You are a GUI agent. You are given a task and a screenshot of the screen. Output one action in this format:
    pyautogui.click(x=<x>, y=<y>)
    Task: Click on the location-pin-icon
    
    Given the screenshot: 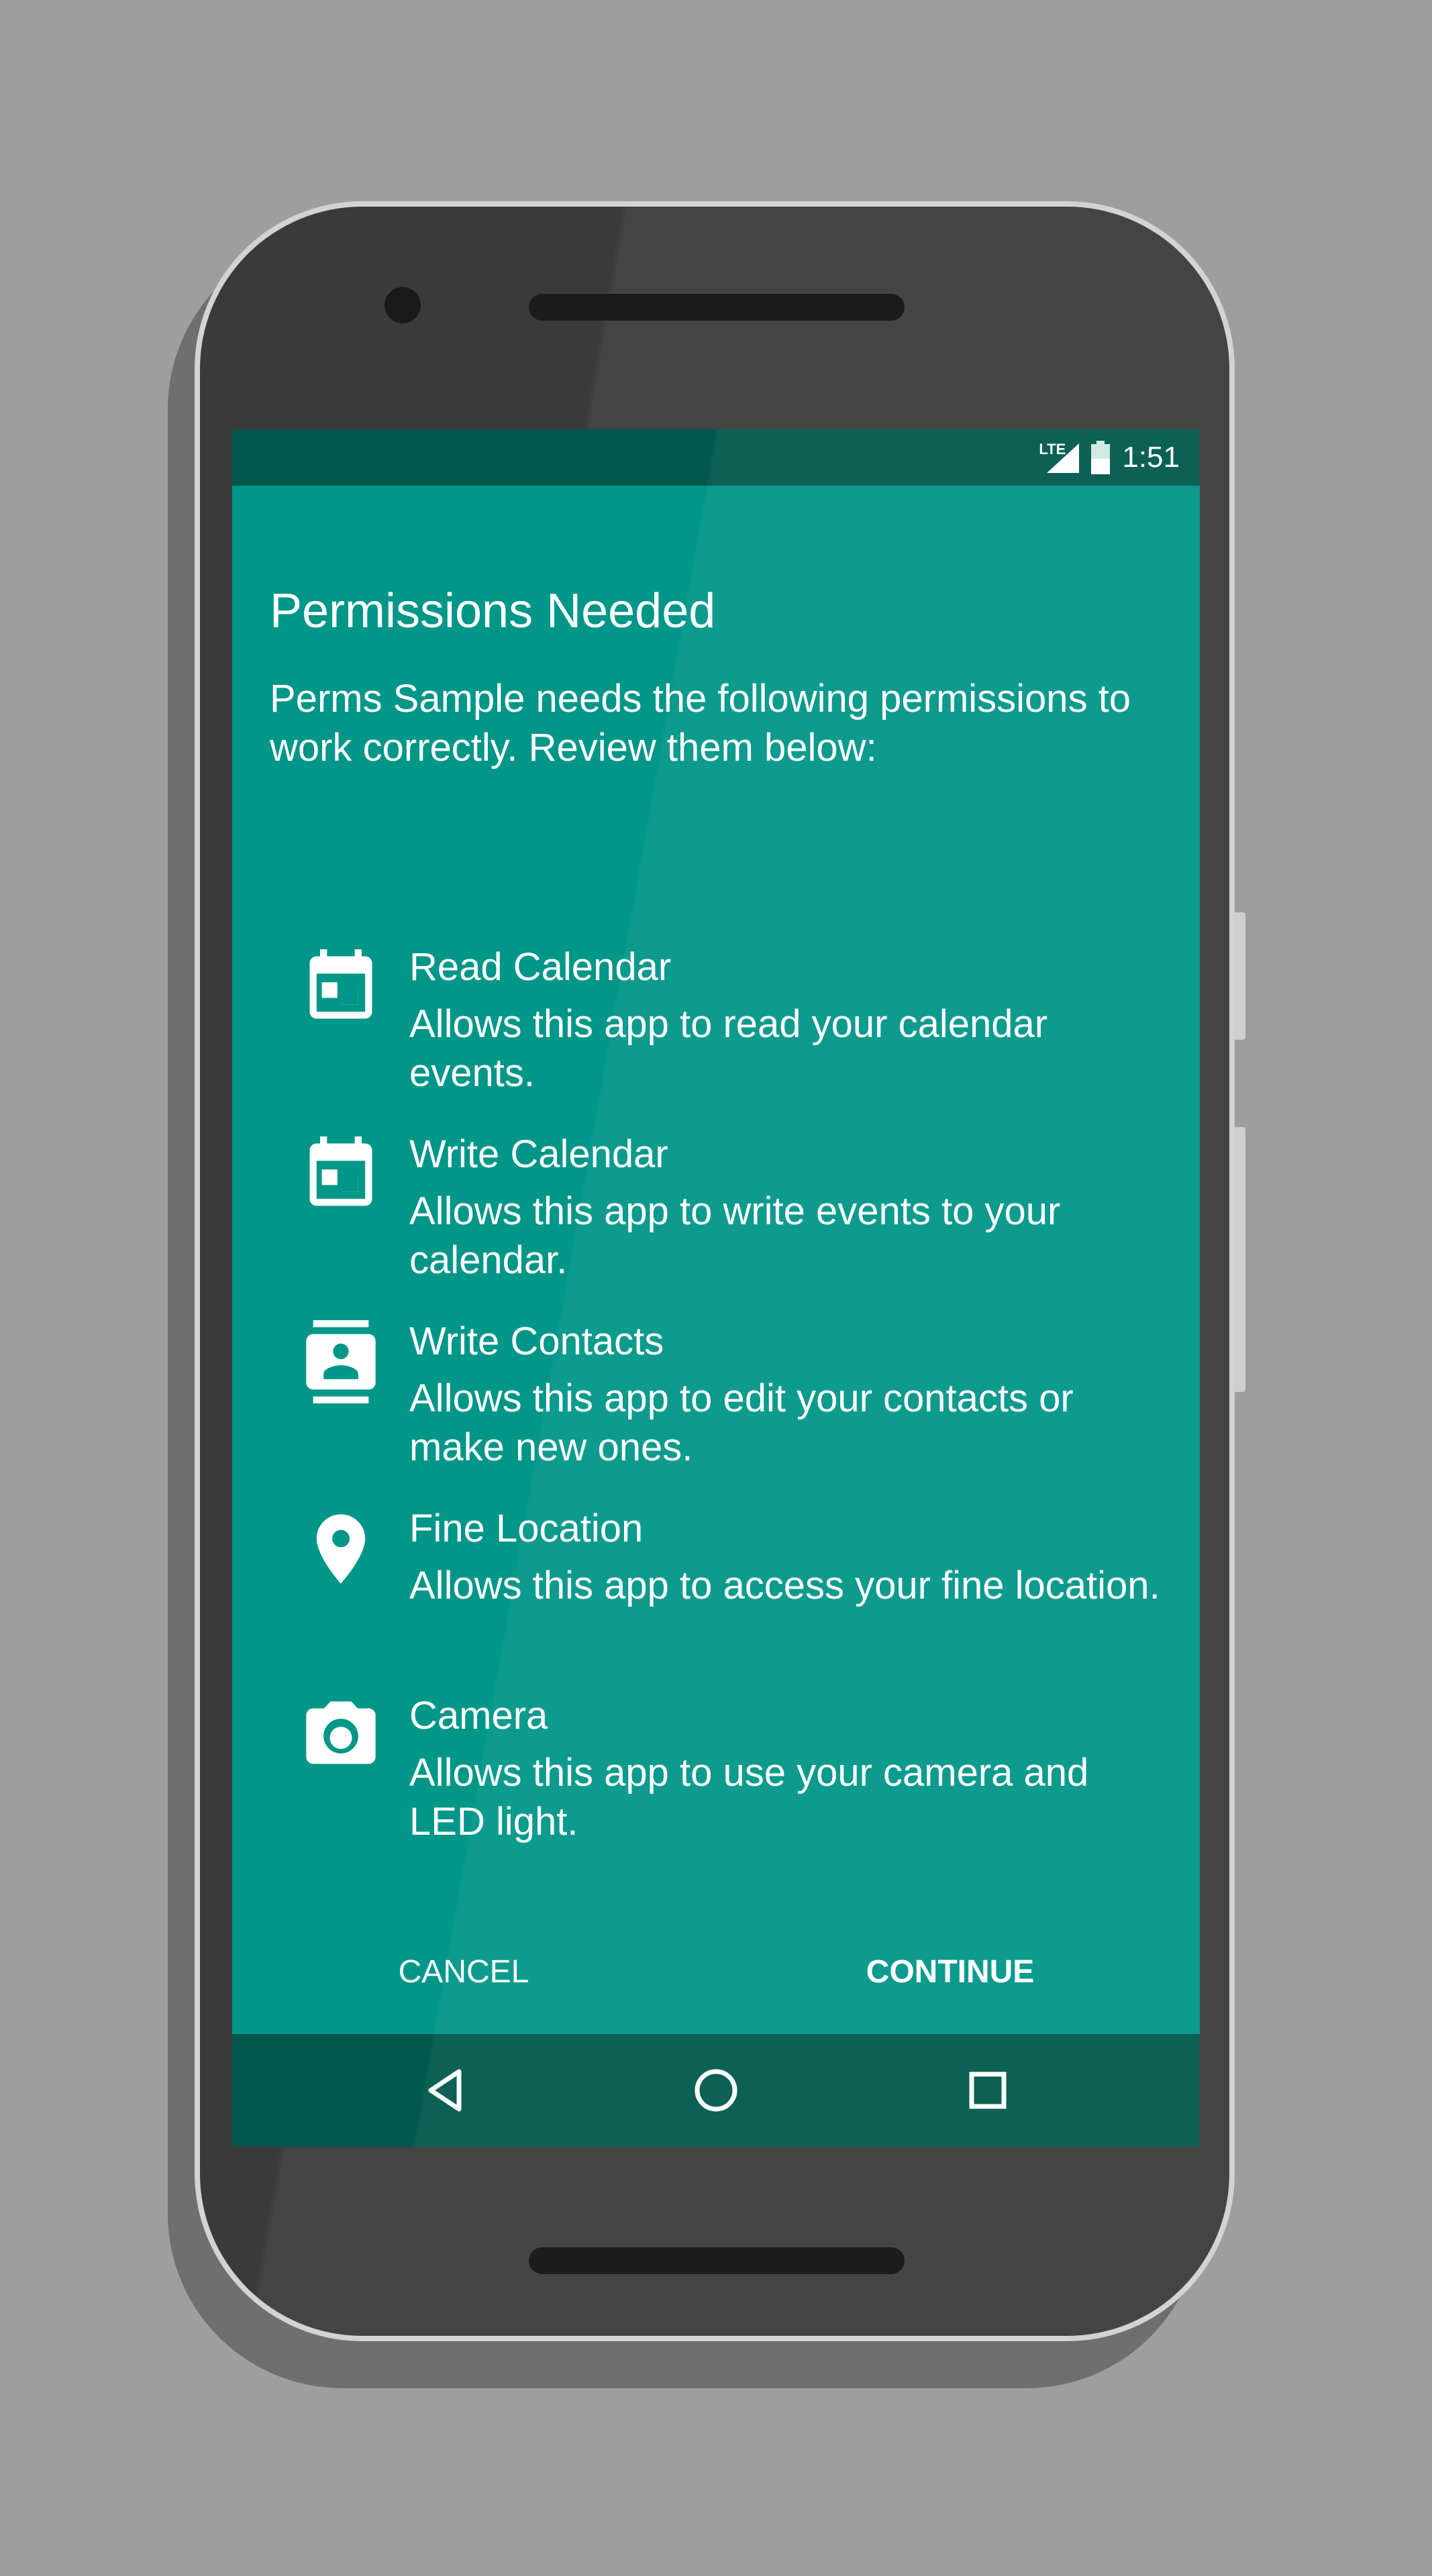 What is the action you would take?
    pyautogui.click(x=341, y=1549)
    